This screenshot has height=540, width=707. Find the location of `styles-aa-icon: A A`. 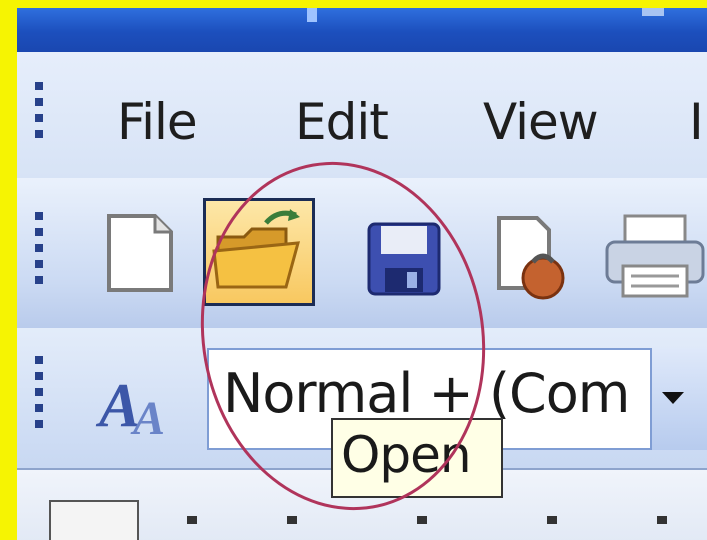

styles-aa-icon: A A is located at coordinates (130, 408).